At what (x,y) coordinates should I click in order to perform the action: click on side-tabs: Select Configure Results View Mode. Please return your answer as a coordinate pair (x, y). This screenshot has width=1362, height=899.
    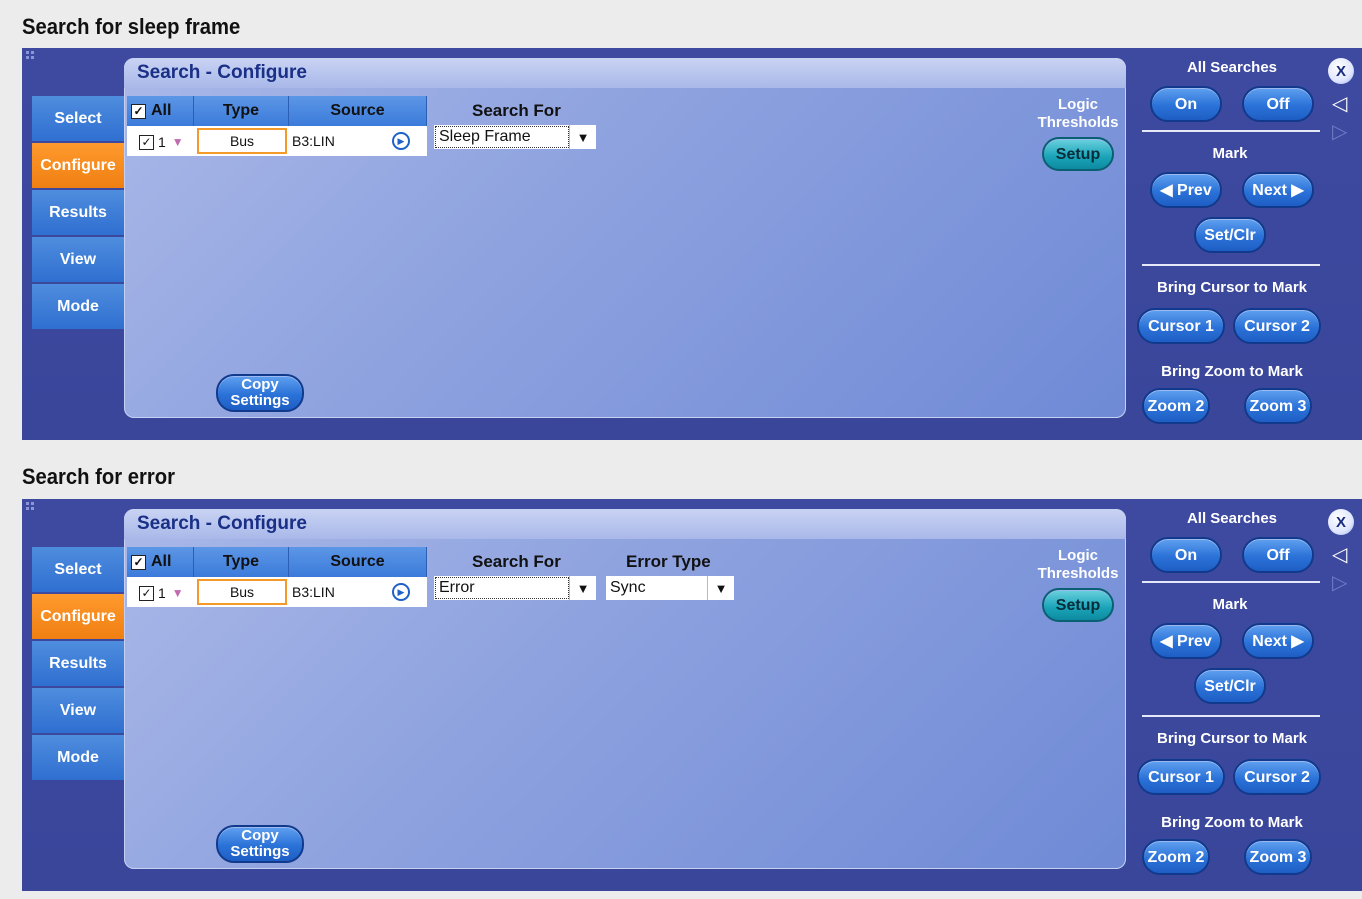
    Looking at the image, I should click on (78, 213).